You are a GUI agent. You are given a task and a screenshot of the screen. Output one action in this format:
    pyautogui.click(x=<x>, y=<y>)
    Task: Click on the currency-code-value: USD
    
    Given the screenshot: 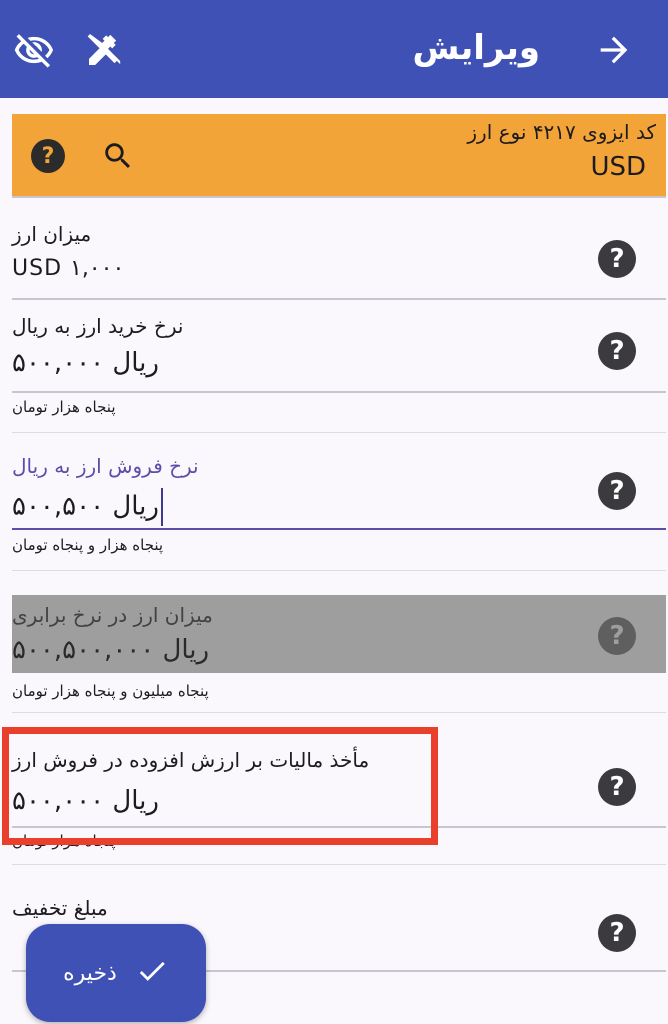 What is the action you would take?
    pyautogui.click(x=618, y=167)
    